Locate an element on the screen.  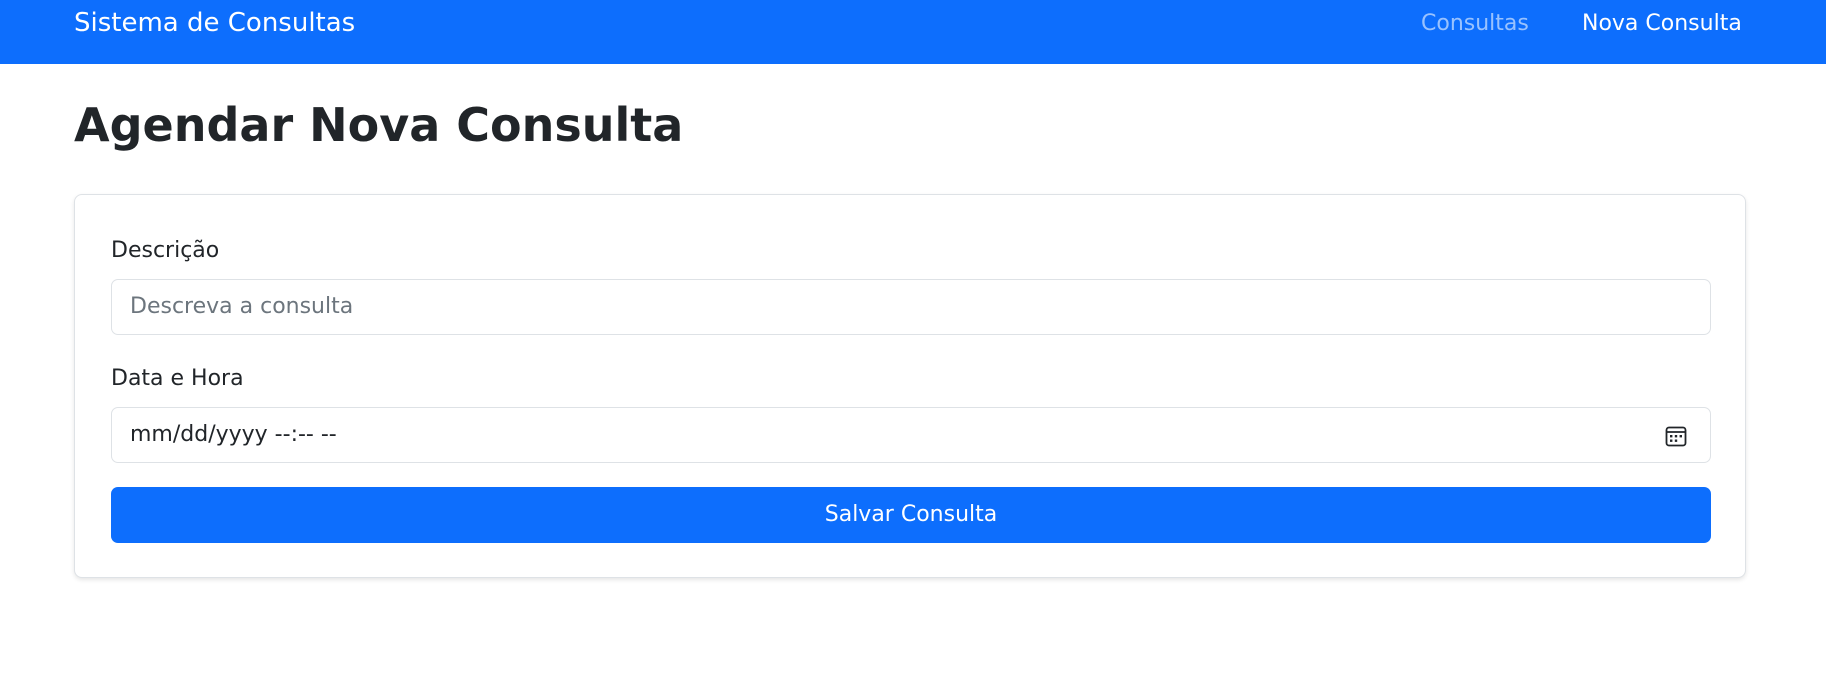
datetime-value: mm/dd/yyyy --:-- -- is located at coordinates (233, 434).